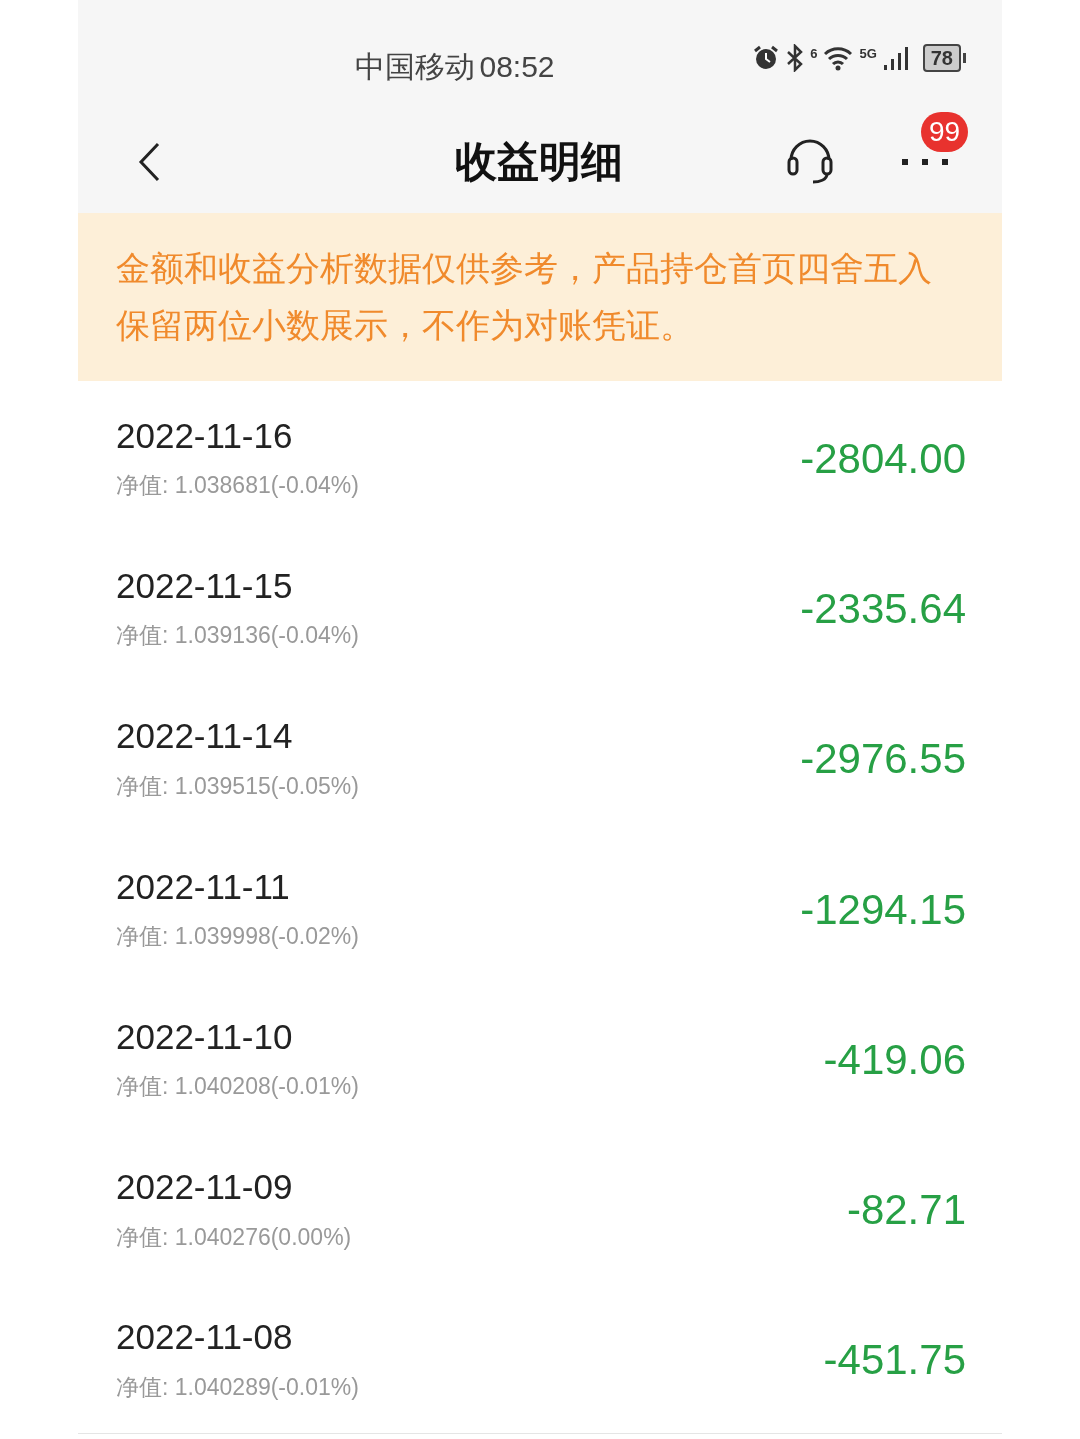 The height and width of the screenshot is (1439, 1080). What do you see at coordinates (883, 909) in the screenshot?
I see `income-amount: -1294.15` at bounding box center [883, 909].